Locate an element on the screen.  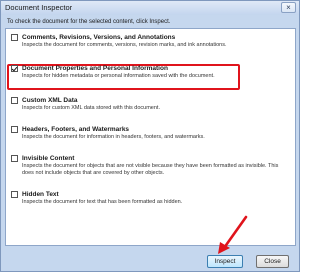
close-icon: × is located at coordinates (288, 7).